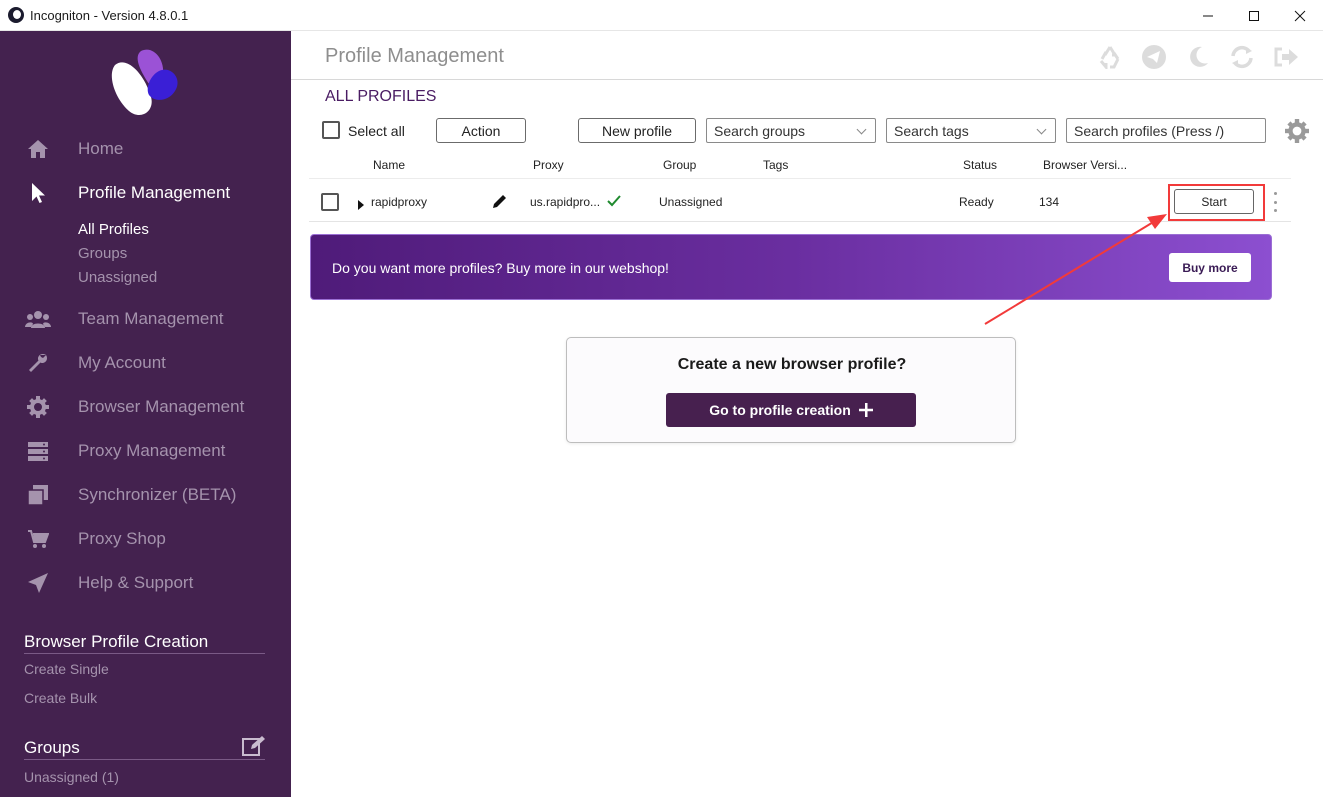  Describe the element at coordinates (780, 410) in the screenshot. I see `go-to-profile-creation-label: Go to profile creation` at that location.